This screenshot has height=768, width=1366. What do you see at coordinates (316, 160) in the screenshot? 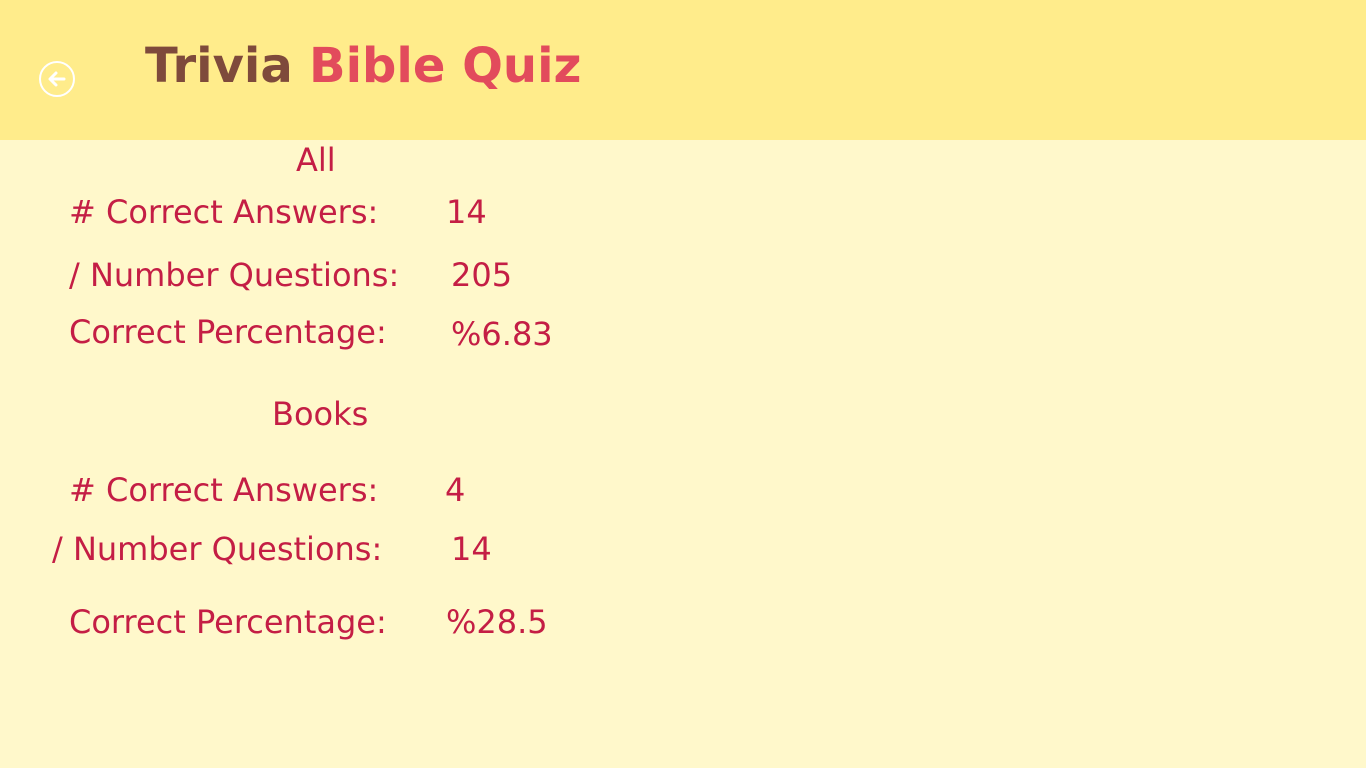
I see `section-heading-all: All` at bounding box center [316, 160].